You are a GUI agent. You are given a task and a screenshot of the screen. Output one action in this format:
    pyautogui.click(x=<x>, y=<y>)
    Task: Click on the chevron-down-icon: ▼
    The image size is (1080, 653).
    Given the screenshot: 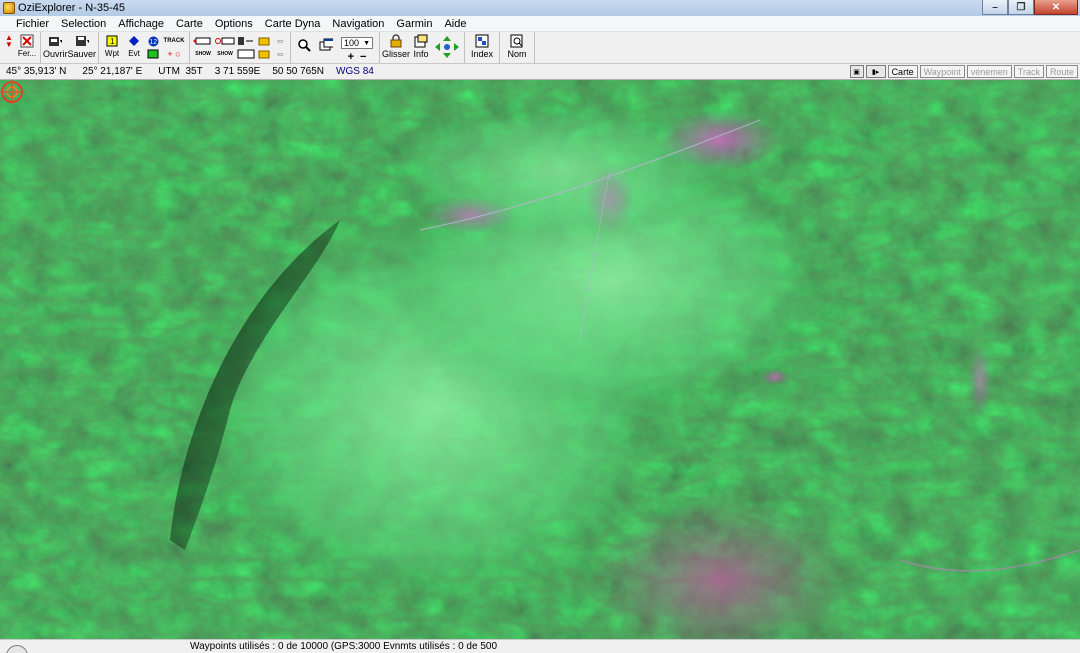 What is the action you would take?
    pyautogui.click(x=367, y=43)
    